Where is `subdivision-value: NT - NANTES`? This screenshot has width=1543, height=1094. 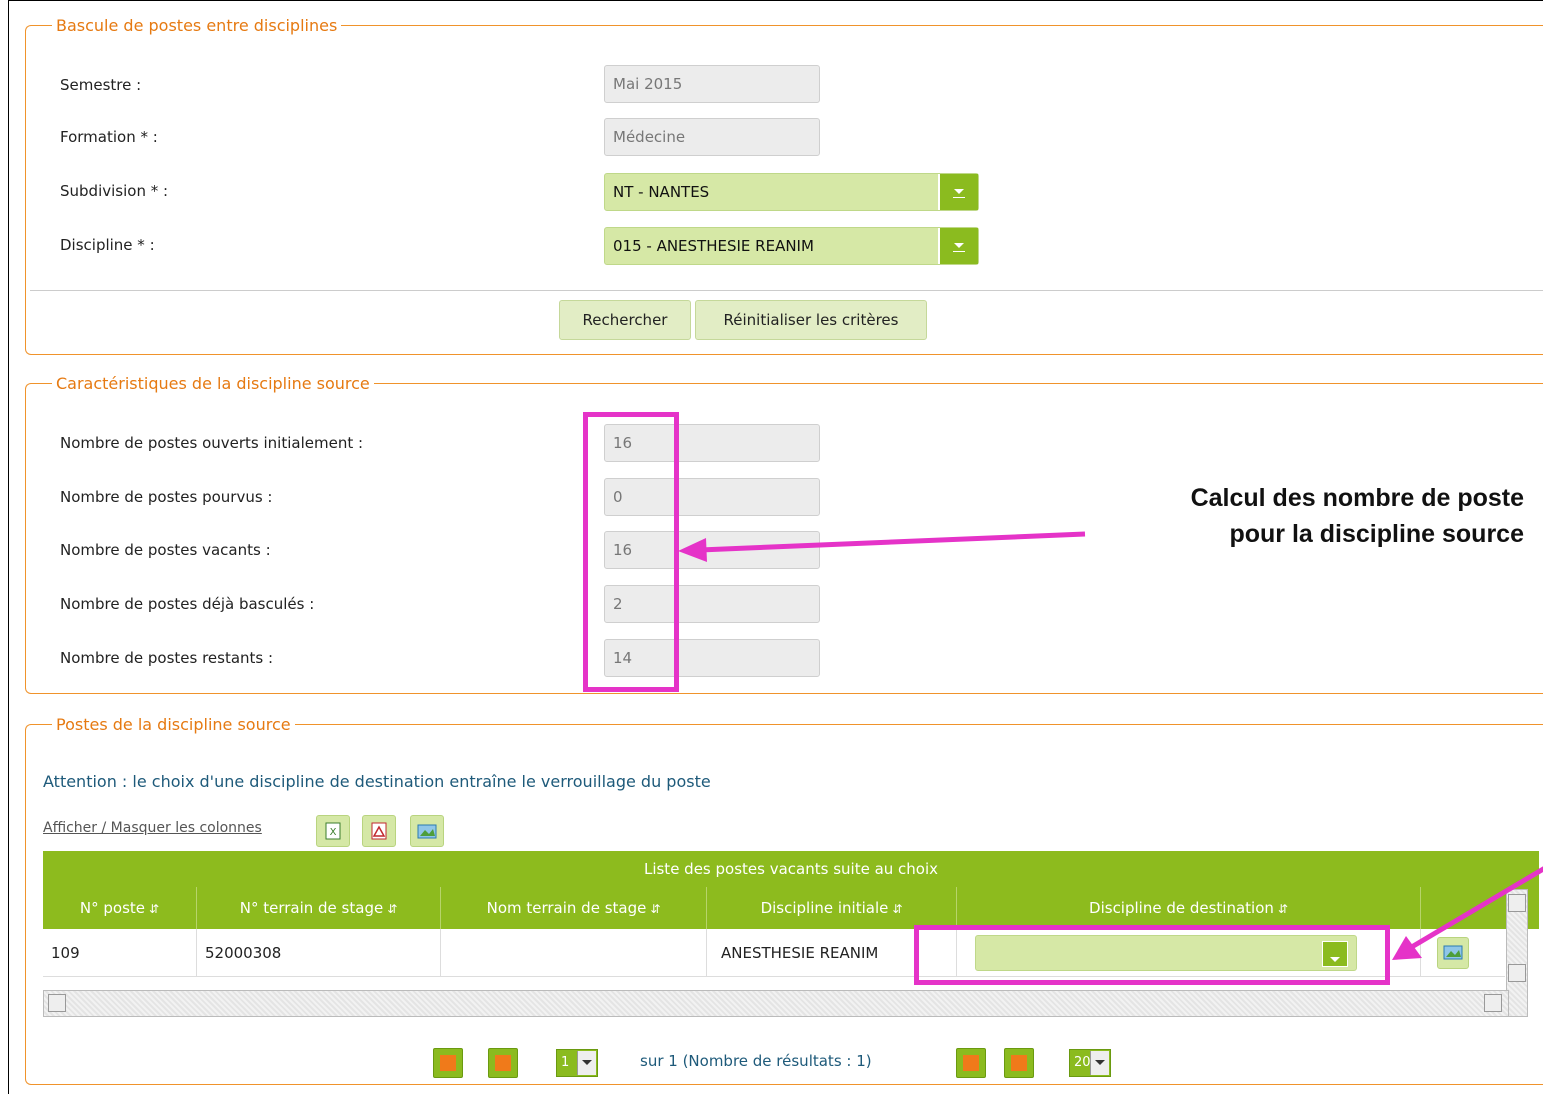
subdivision-value: NT - NANTES is located at coordinates (661, 192).